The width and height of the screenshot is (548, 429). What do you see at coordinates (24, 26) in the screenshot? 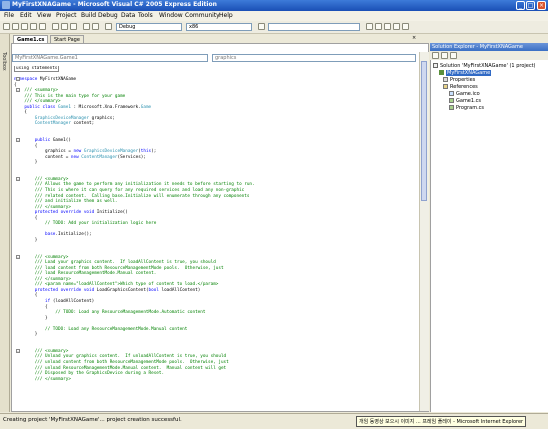
I see `open-icon` at bounding box center [24, 26].